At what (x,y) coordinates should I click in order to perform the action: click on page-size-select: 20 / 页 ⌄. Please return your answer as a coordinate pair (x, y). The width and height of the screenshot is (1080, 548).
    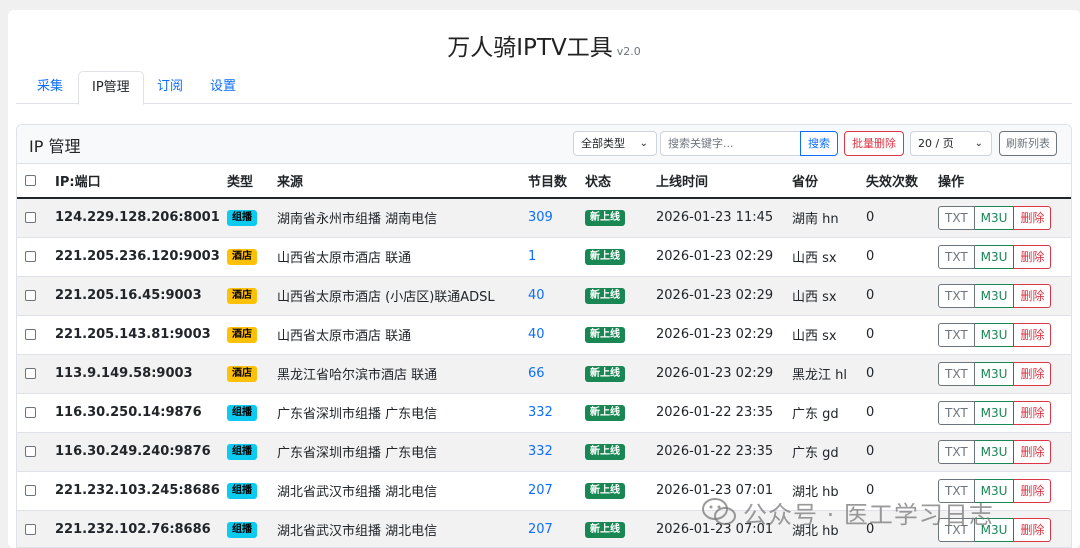
    Looking at the image, I should click on (951, 143).